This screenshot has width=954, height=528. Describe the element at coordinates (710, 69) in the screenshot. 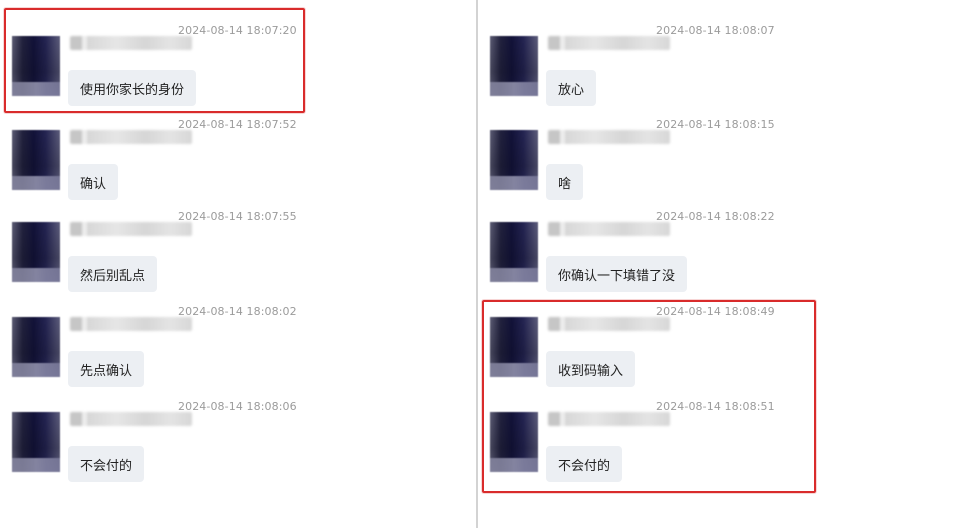

I see `message: 2024-08-14 18:08:07 放心` at that location.